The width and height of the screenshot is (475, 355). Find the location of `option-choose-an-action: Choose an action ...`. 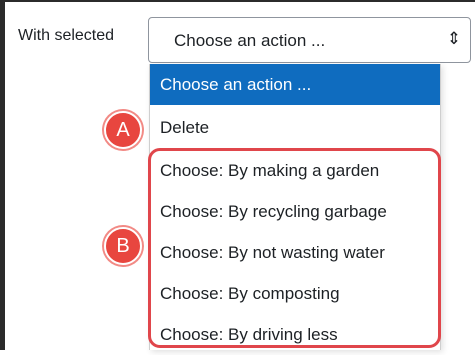

option-choose-an-action: Choose an action ... is located at coordinates (295, 84).